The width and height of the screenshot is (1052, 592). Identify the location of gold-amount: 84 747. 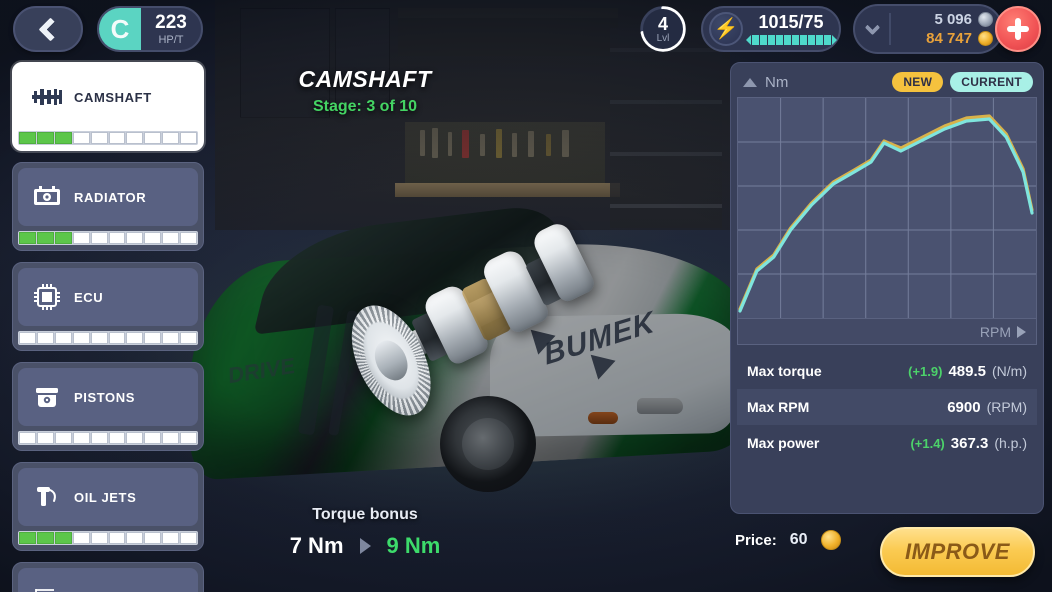
(949, 38).